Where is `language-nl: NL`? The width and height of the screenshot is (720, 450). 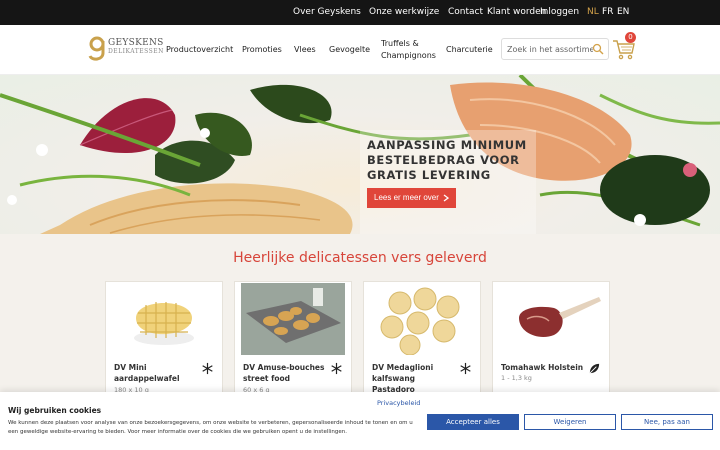
language-nl: NL is located at coordinates (593, 12).